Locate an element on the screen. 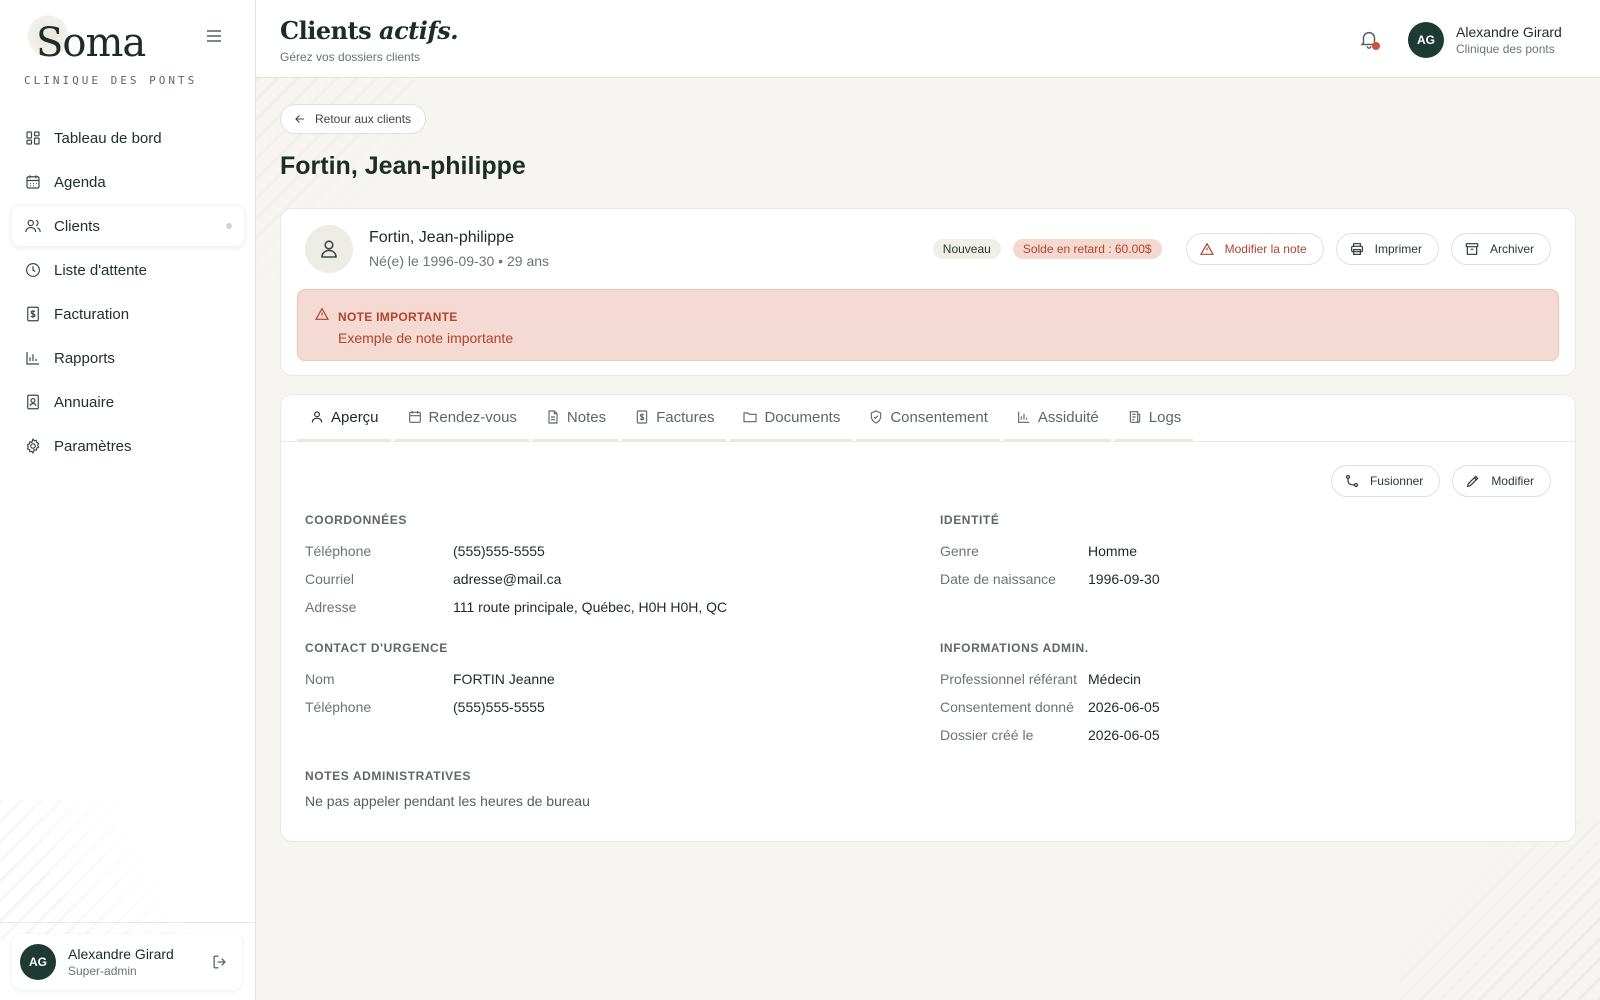 This screenshot has width=1600, height=1000. tab-logs: Logs is located at coordinates (1154, 418).